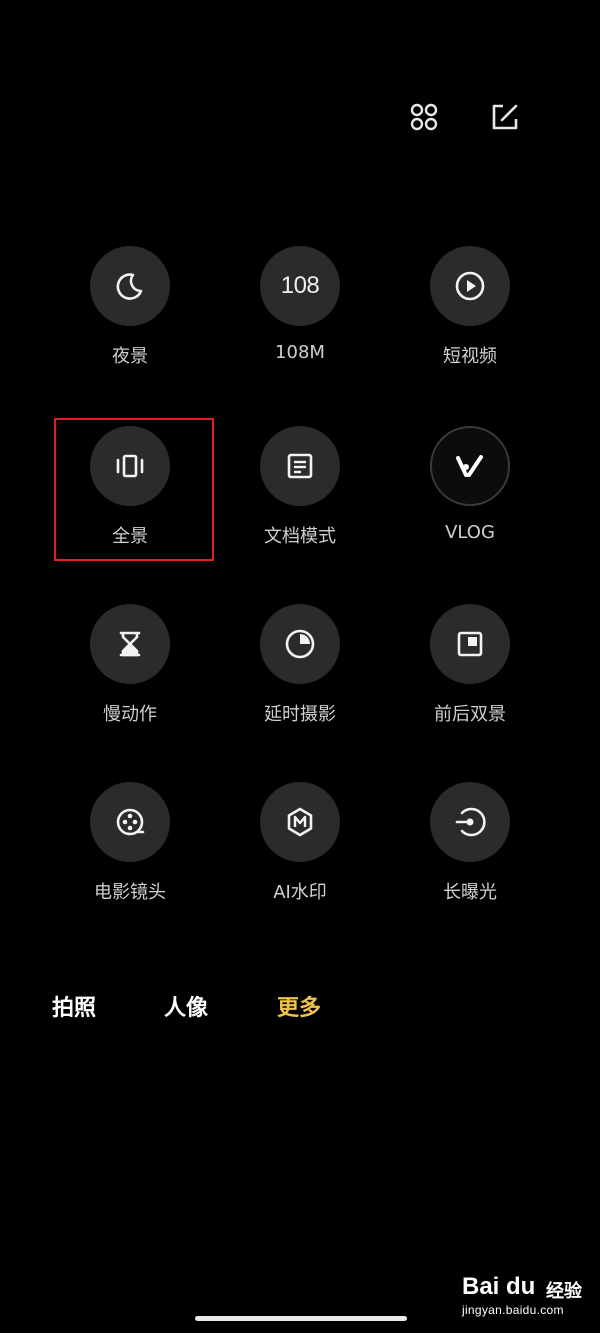 The width and height of the screenshot is (600, 1333). I want to click on mode-document: 文档模式, so click(300, 487).